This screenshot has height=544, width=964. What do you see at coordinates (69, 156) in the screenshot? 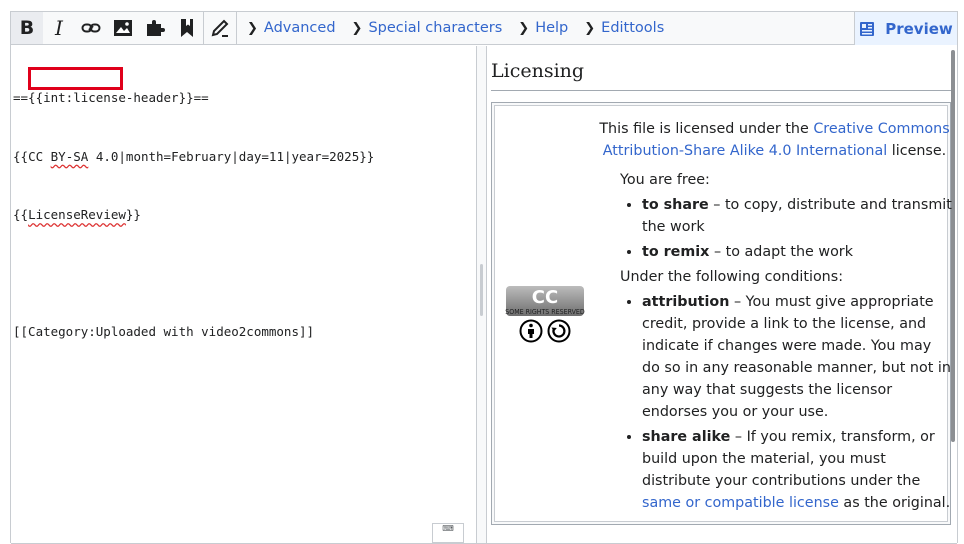
I see `spellcheck-word: BY-SA` at bounding box center [69, 156].